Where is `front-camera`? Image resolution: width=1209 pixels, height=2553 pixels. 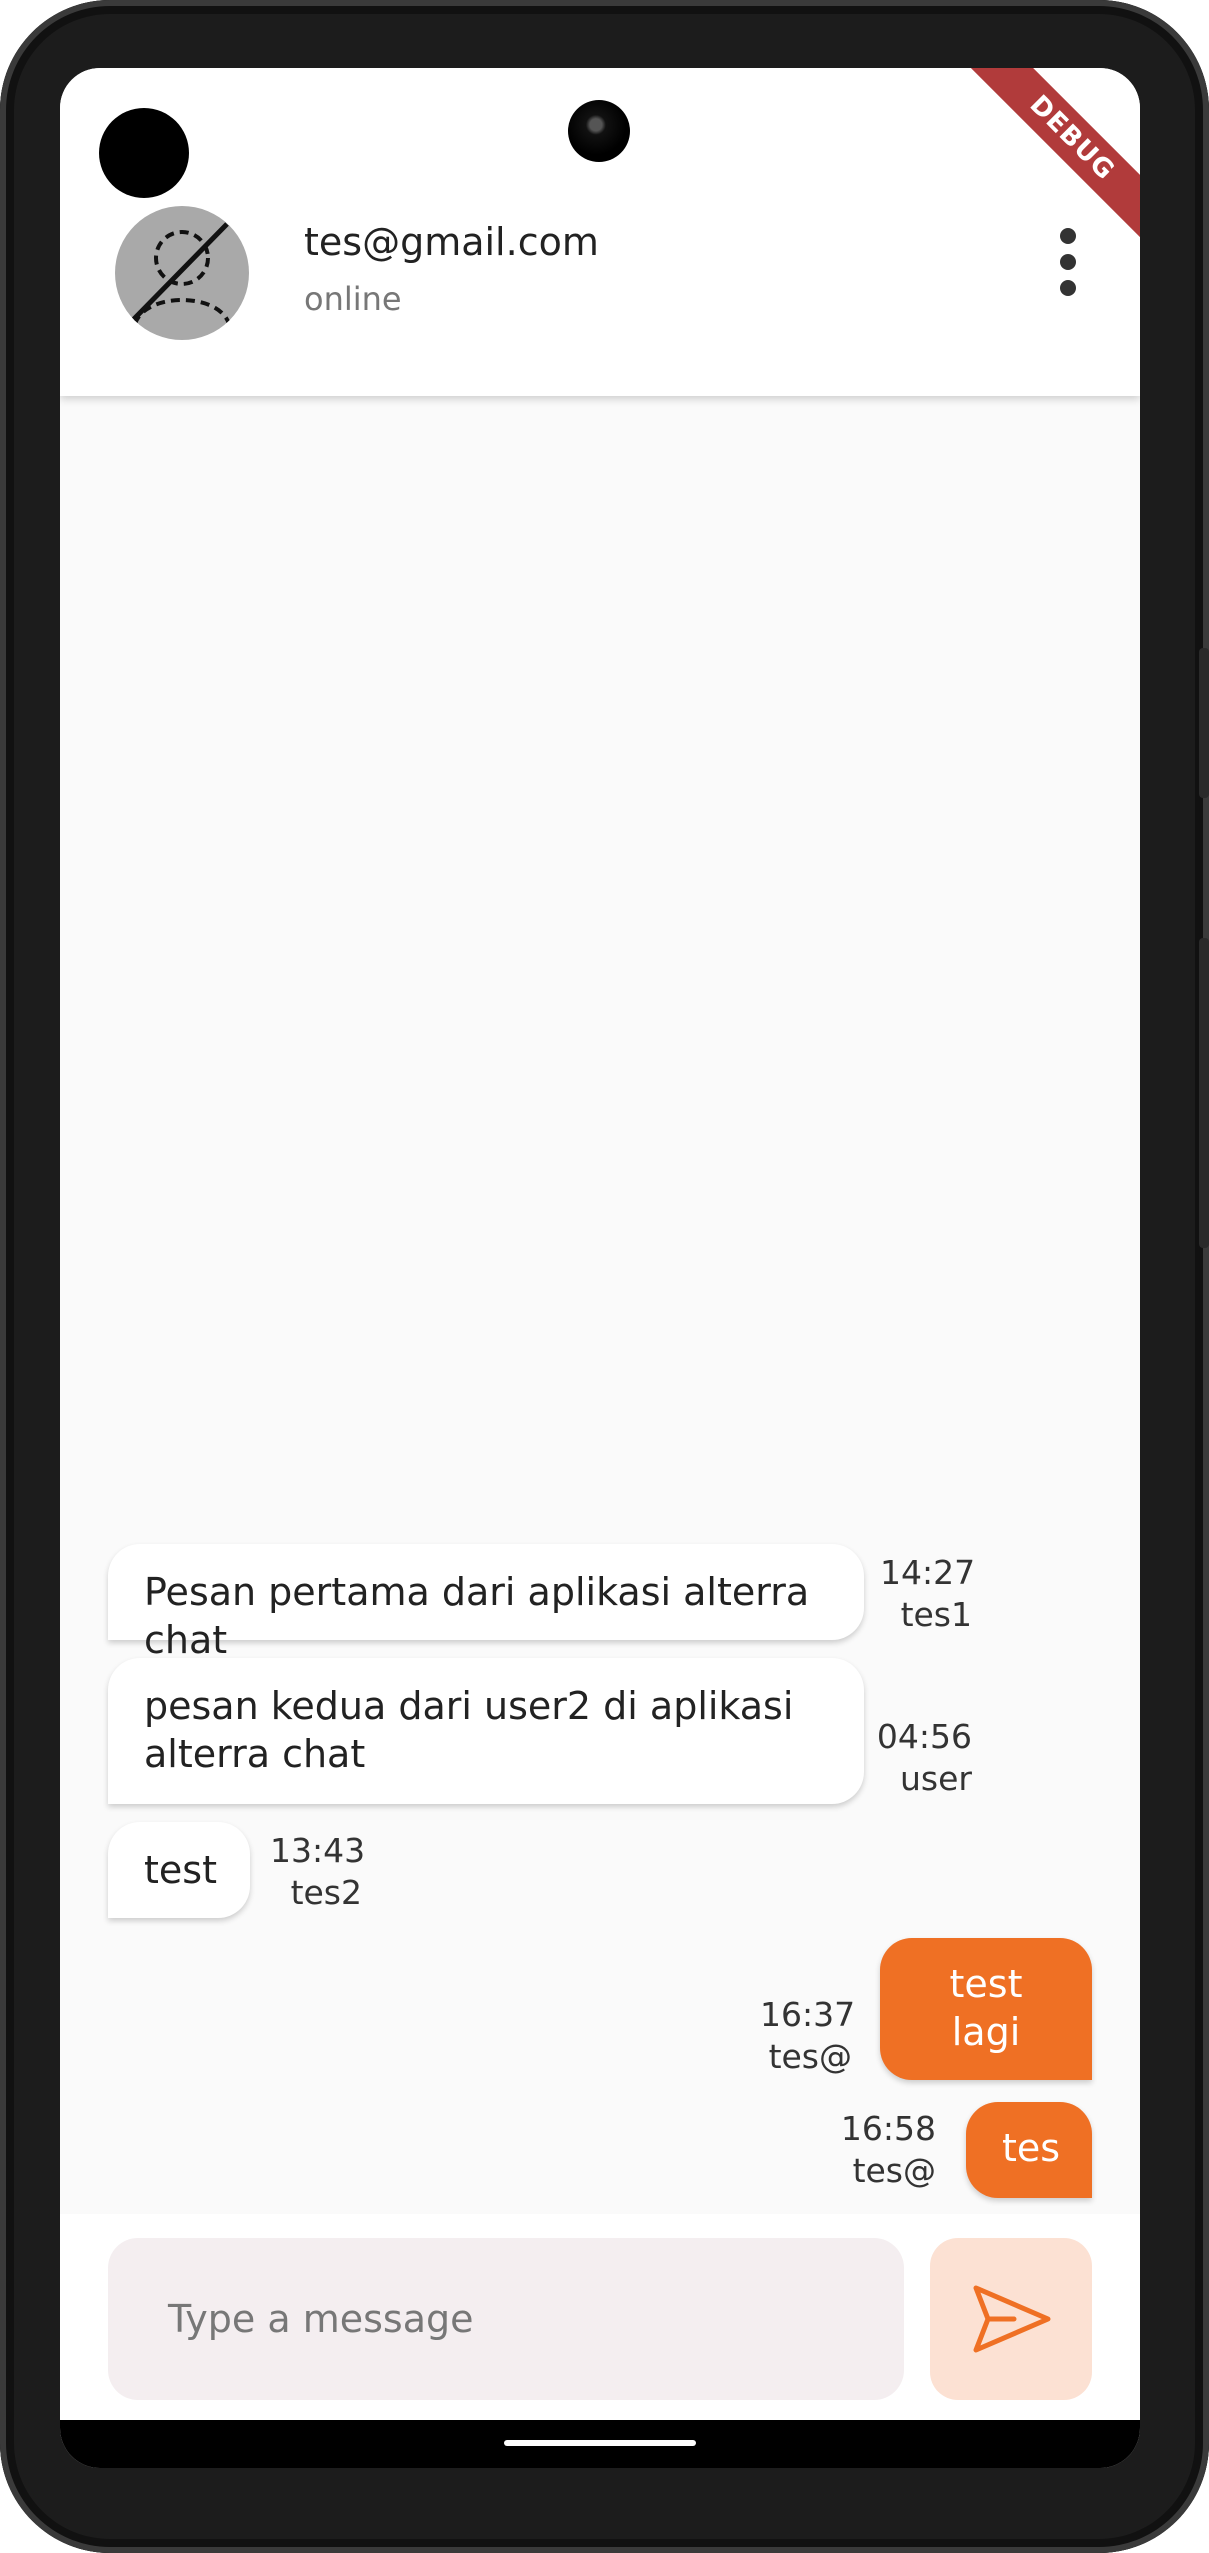 front-camera is located at coordinates (599, 131).